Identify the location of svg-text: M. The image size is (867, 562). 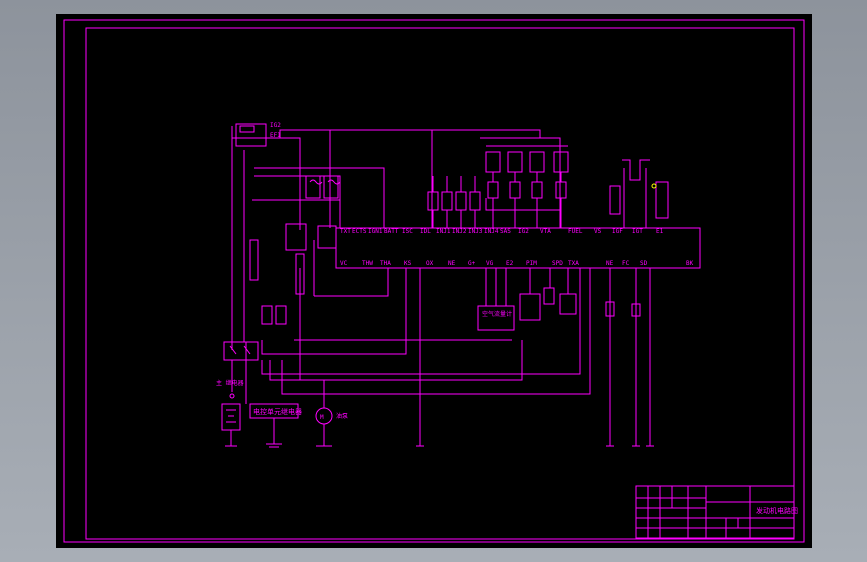
(322, 417).